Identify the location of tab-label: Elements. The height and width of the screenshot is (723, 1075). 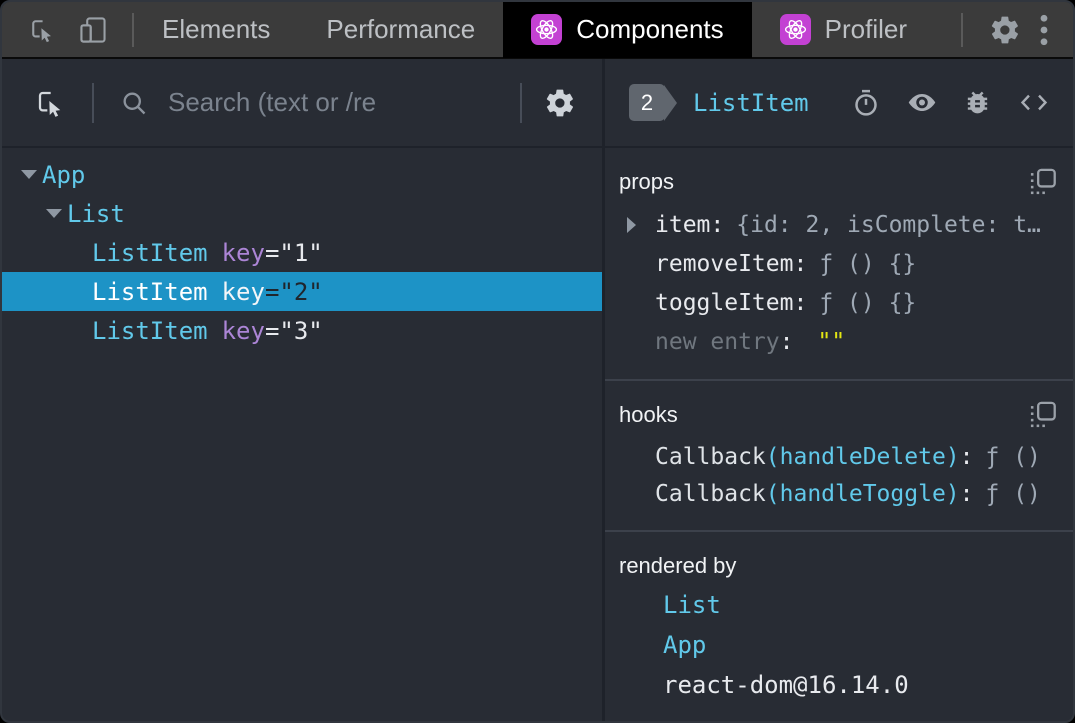
(216, 29).